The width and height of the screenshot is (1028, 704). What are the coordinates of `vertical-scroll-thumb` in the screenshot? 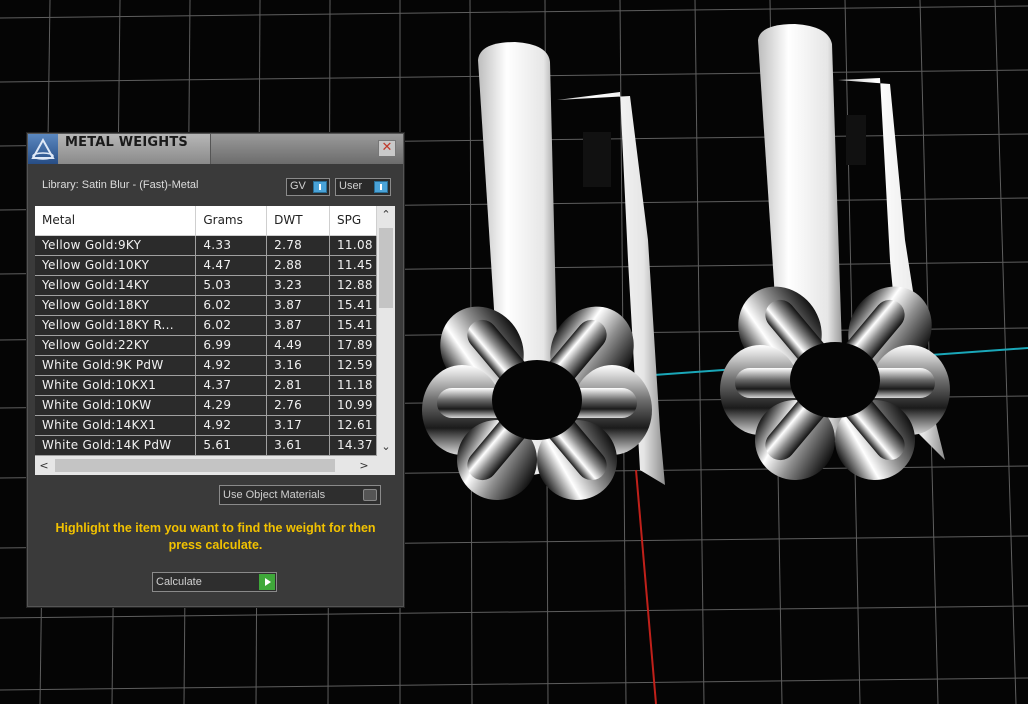 It's located at (386, 268).